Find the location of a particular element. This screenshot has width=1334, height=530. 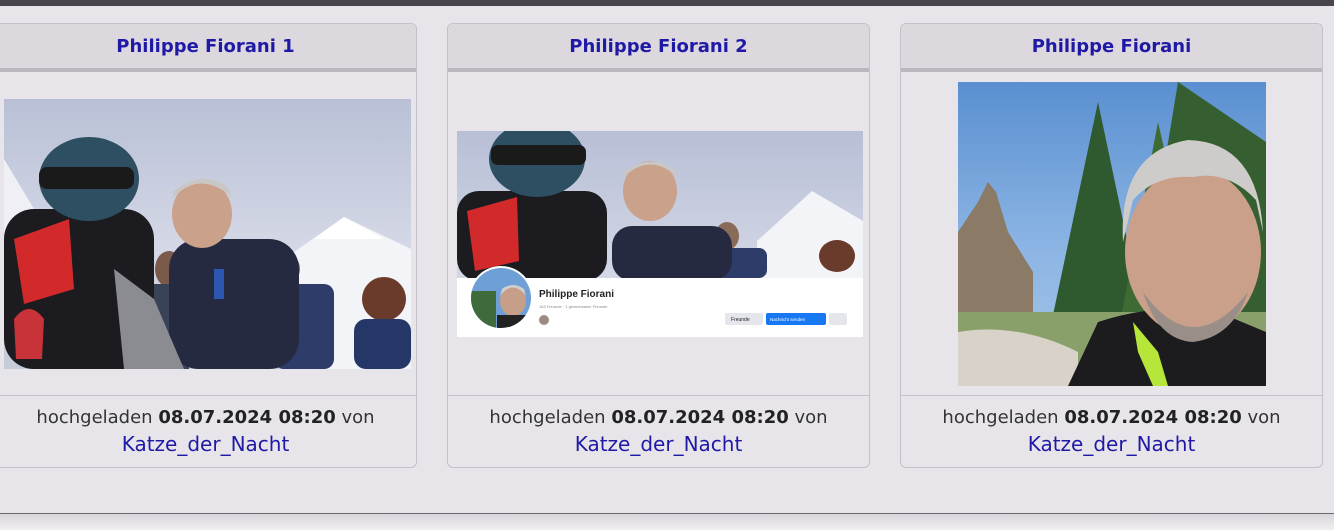

photo-thumbnail is located at coordinates (1112, 234).